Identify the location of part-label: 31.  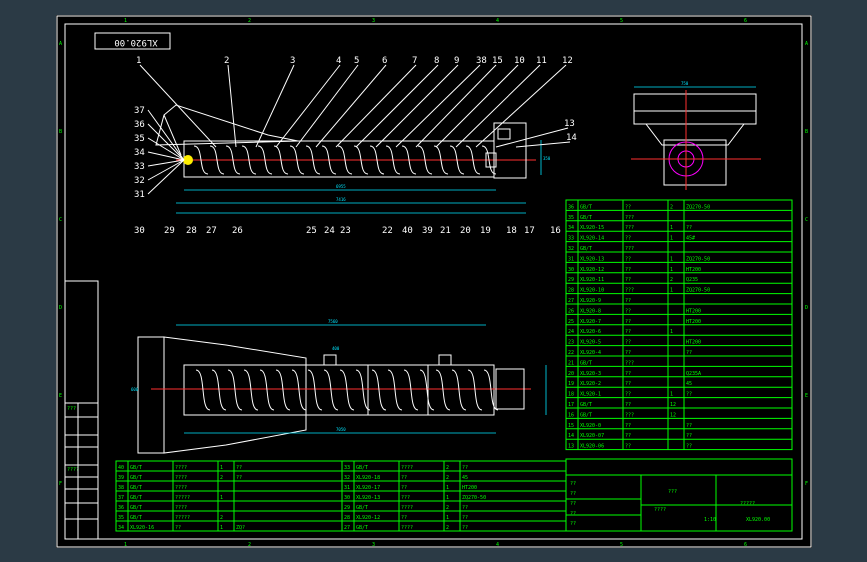
(139, 195).